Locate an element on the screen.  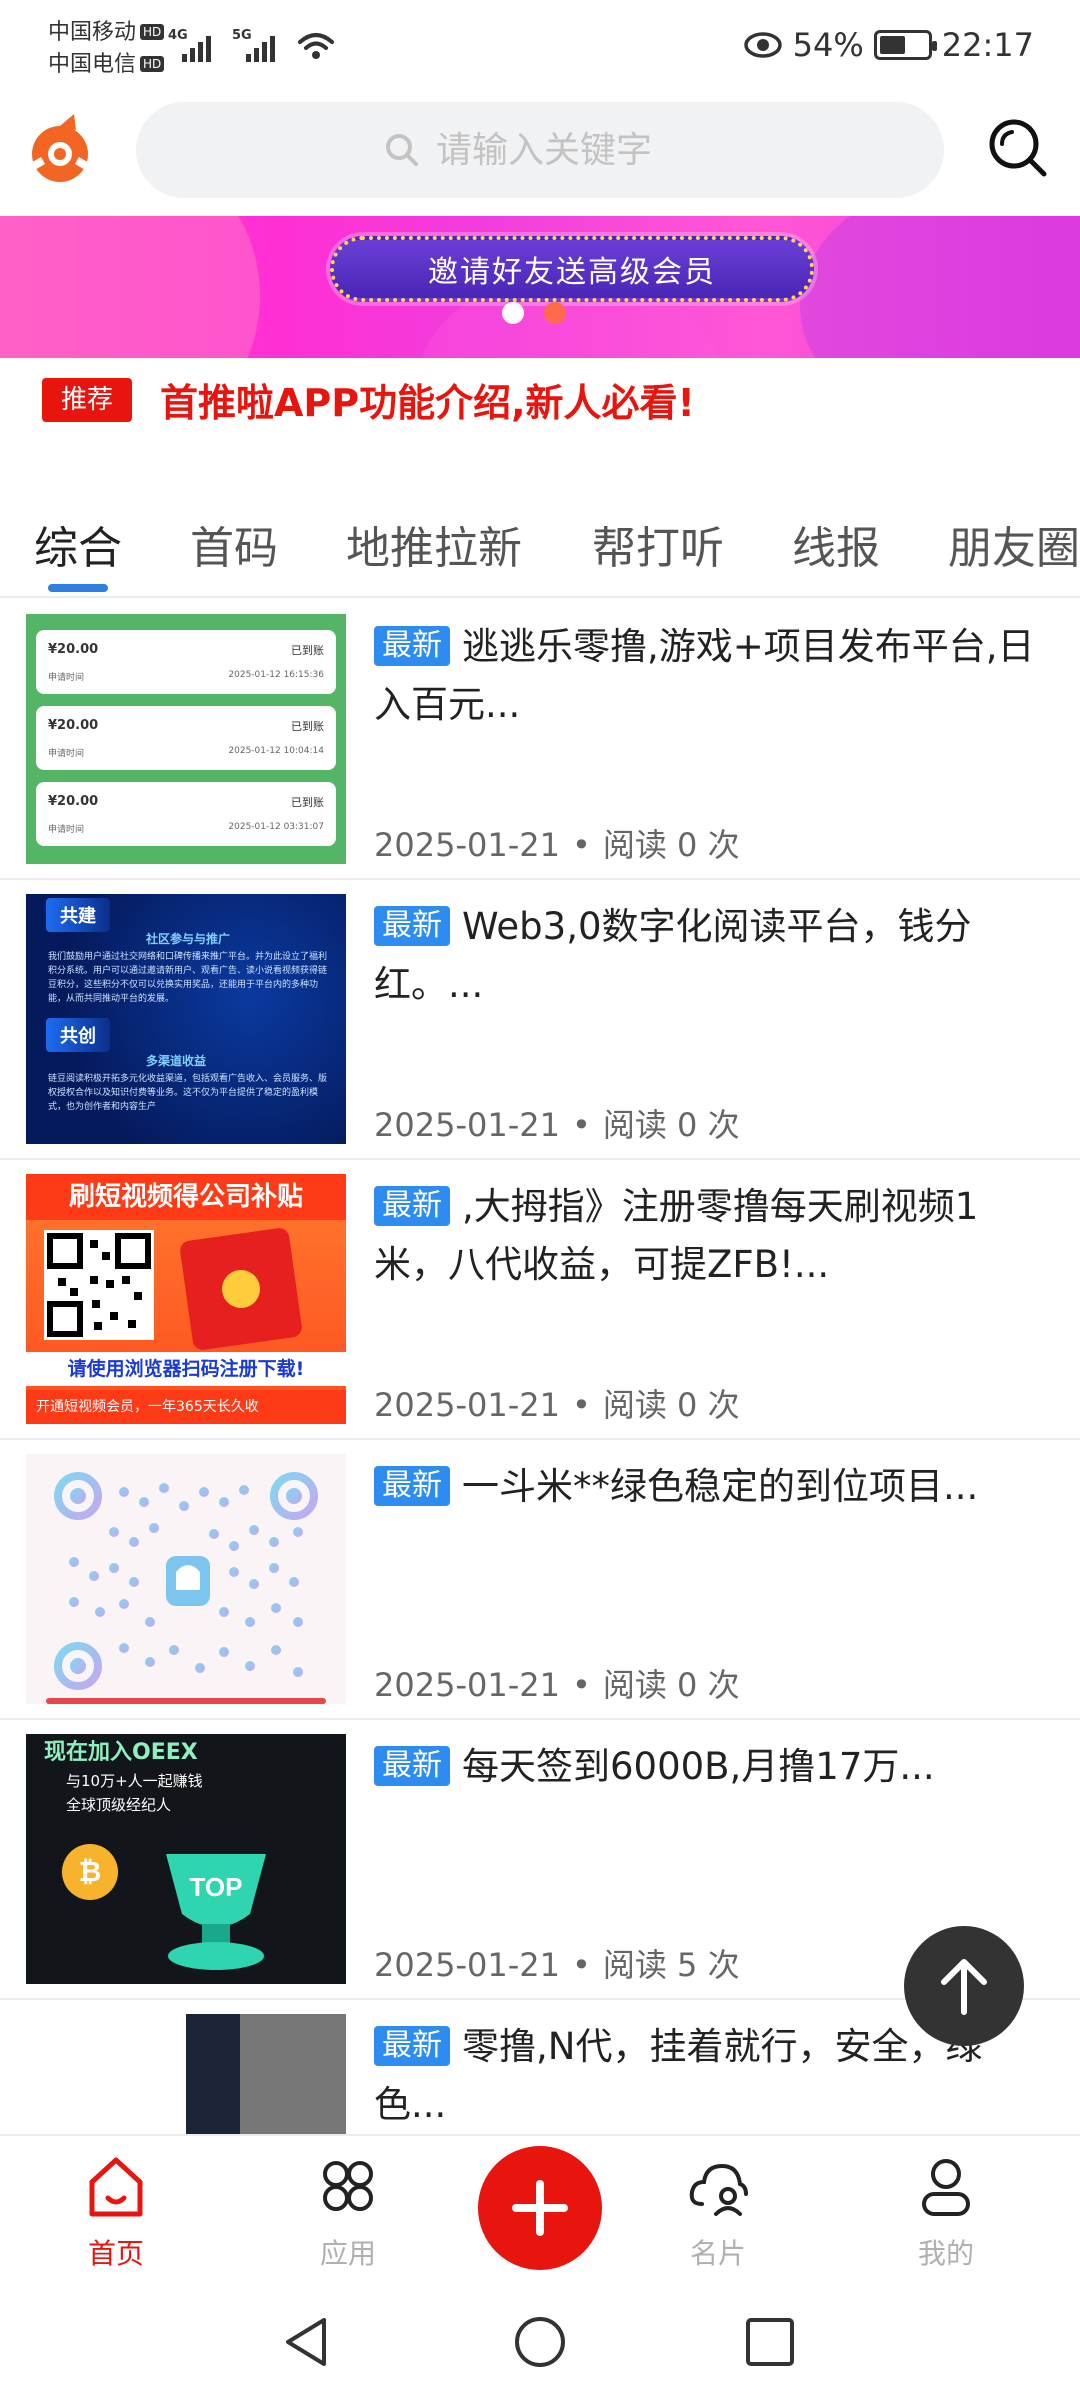
status-right: 54% 22:17 is located at coordinates (888, 45).